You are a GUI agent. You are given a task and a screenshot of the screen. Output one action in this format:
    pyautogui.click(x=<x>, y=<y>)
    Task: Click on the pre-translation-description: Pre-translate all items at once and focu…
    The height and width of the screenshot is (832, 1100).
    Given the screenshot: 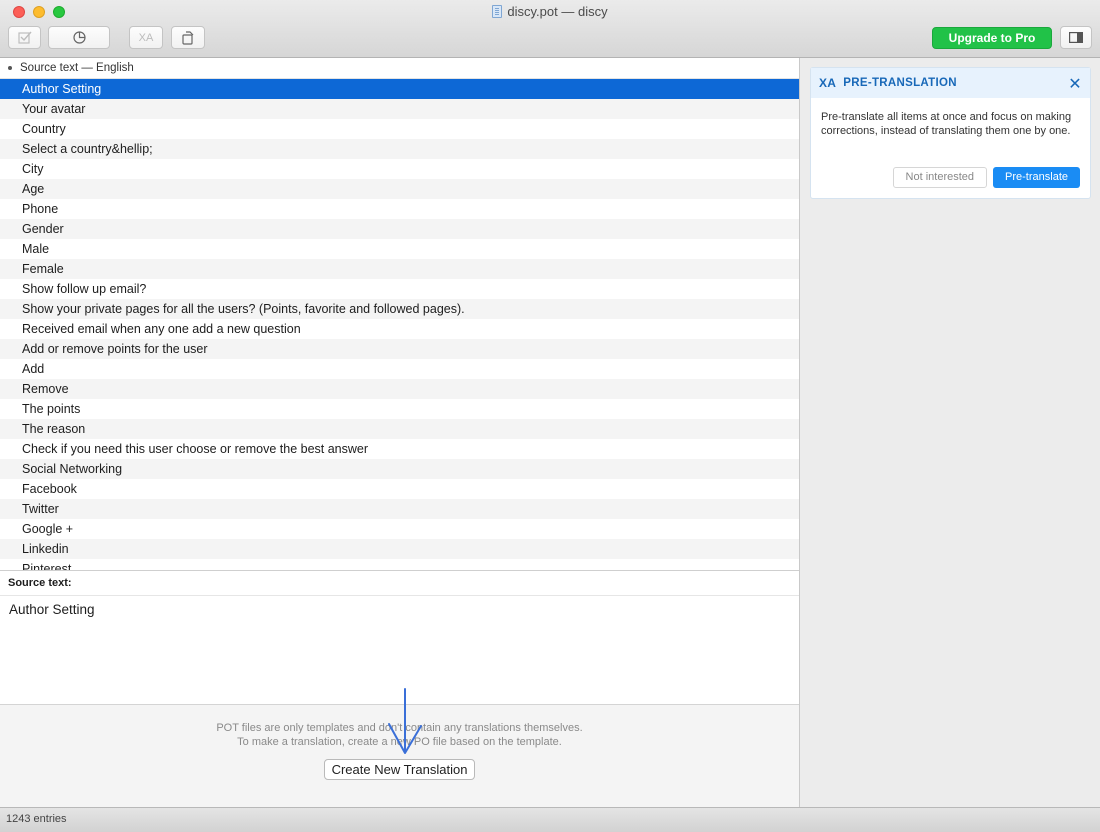 What is the action you would take?
    pyautogui.click(x=946, y=124)
    